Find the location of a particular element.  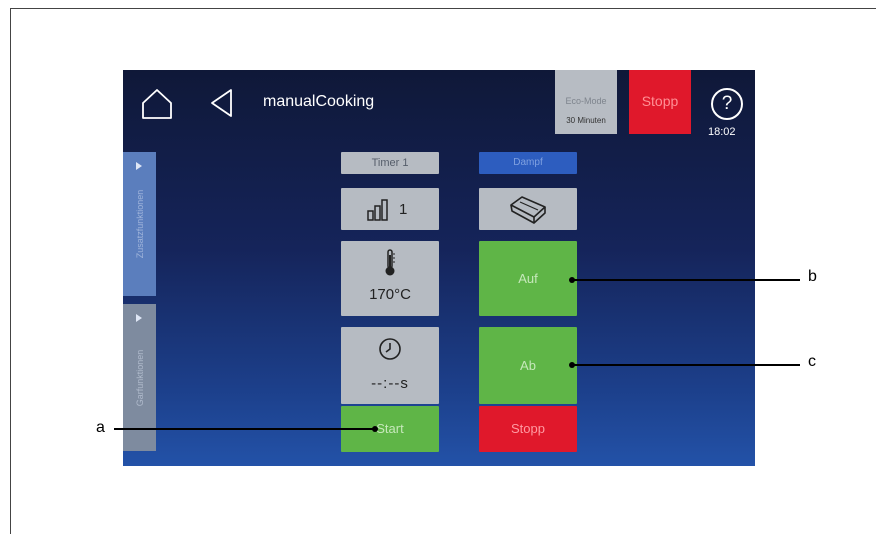

timer-tab: Timer 1 is located at coordinates (390, 163).